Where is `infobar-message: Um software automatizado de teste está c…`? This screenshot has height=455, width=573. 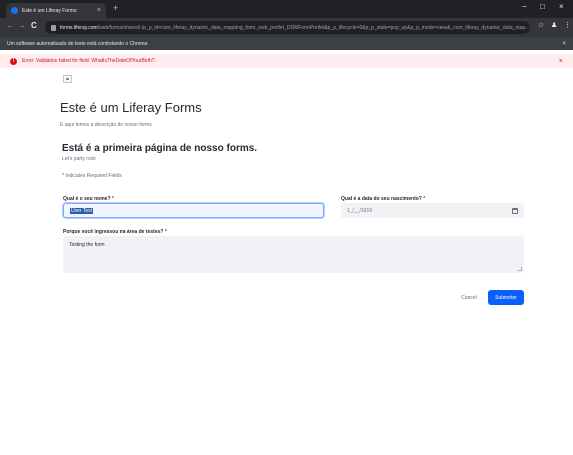 infobar-message: Um software automatizado de teste está c… is located at coordinates (78, 43).